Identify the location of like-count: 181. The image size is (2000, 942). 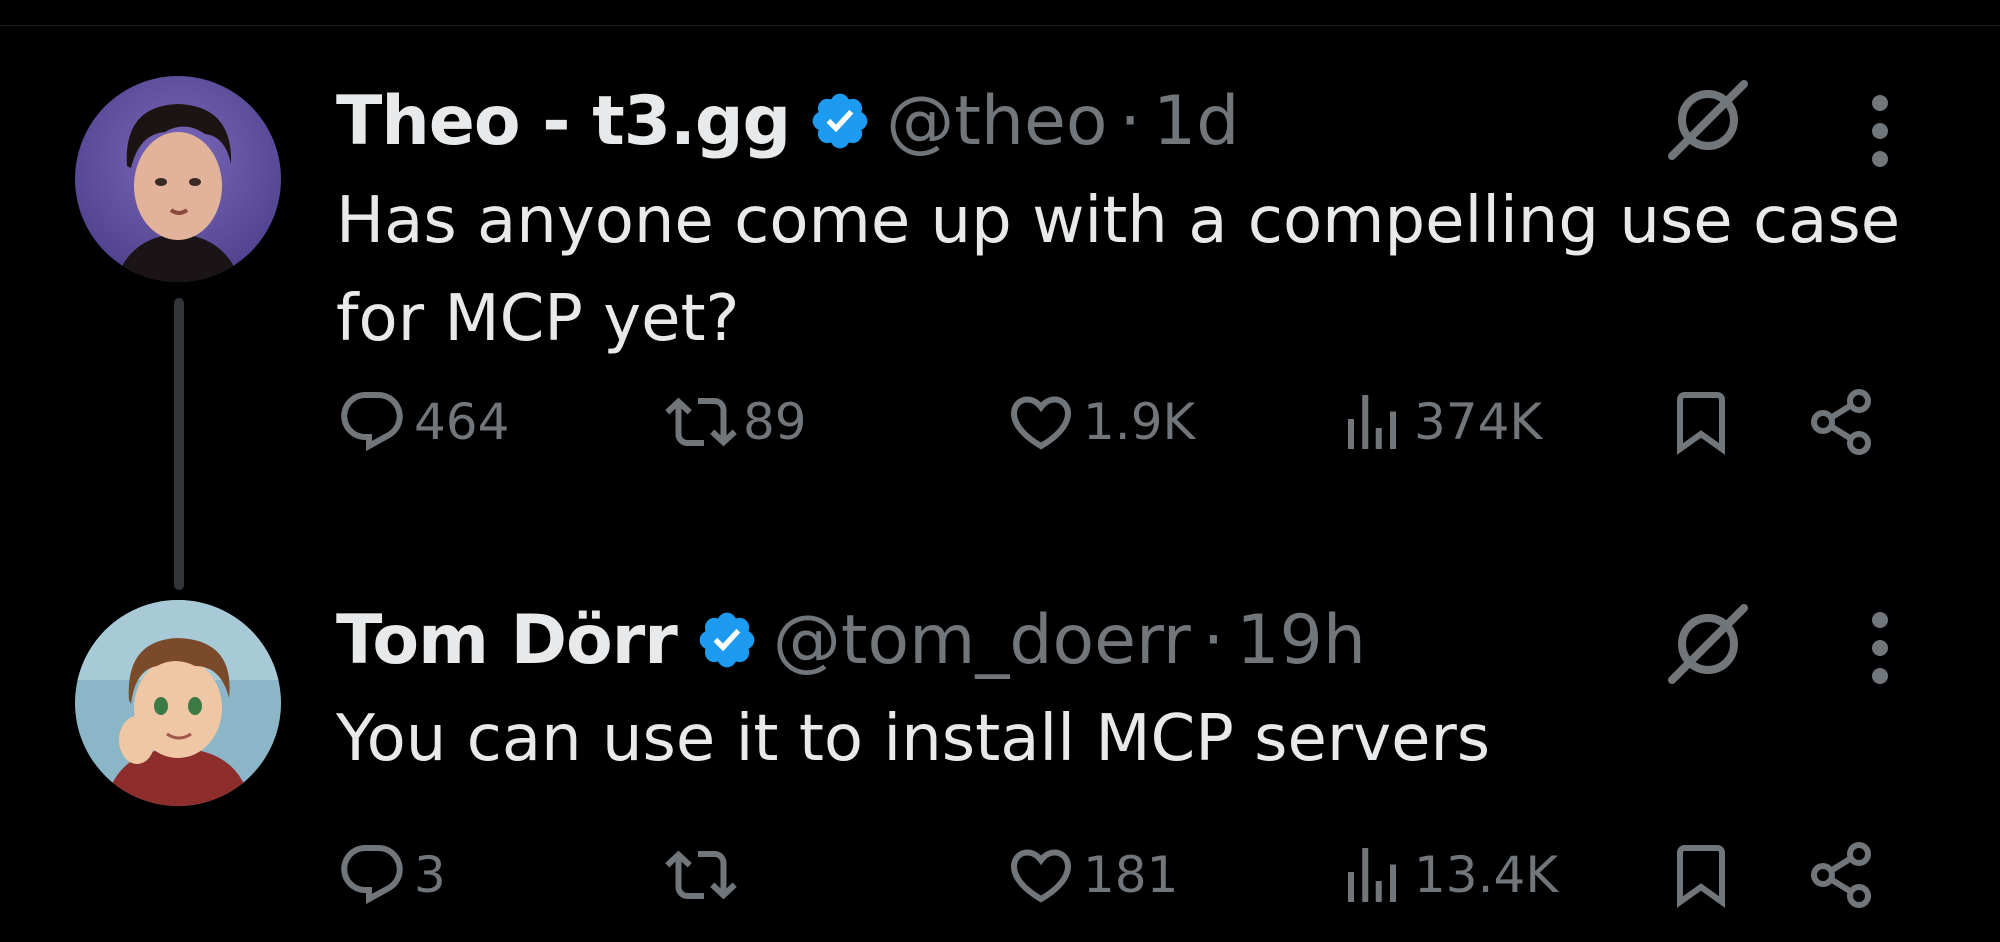
(1131, 875).